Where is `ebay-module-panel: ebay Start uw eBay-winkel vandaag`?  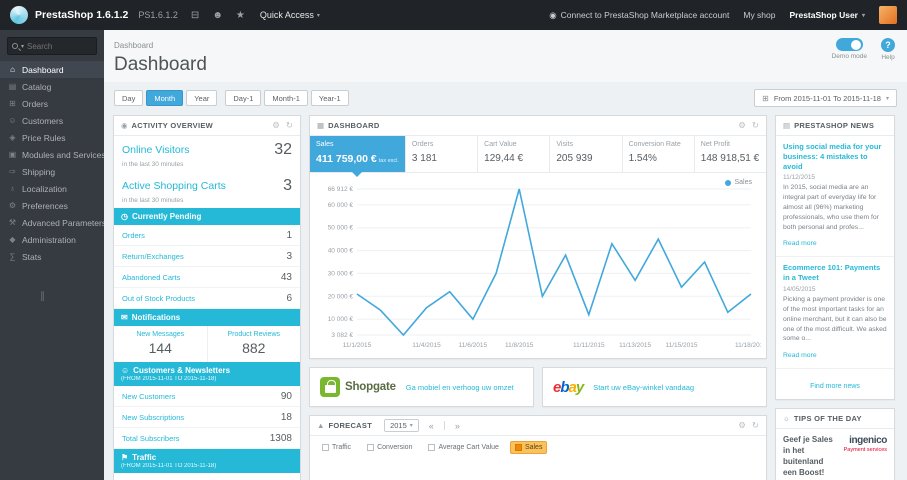 ebay-module-panel: ebay Start uw eBay-winkel vandaag is located at coordinates (654, 387).